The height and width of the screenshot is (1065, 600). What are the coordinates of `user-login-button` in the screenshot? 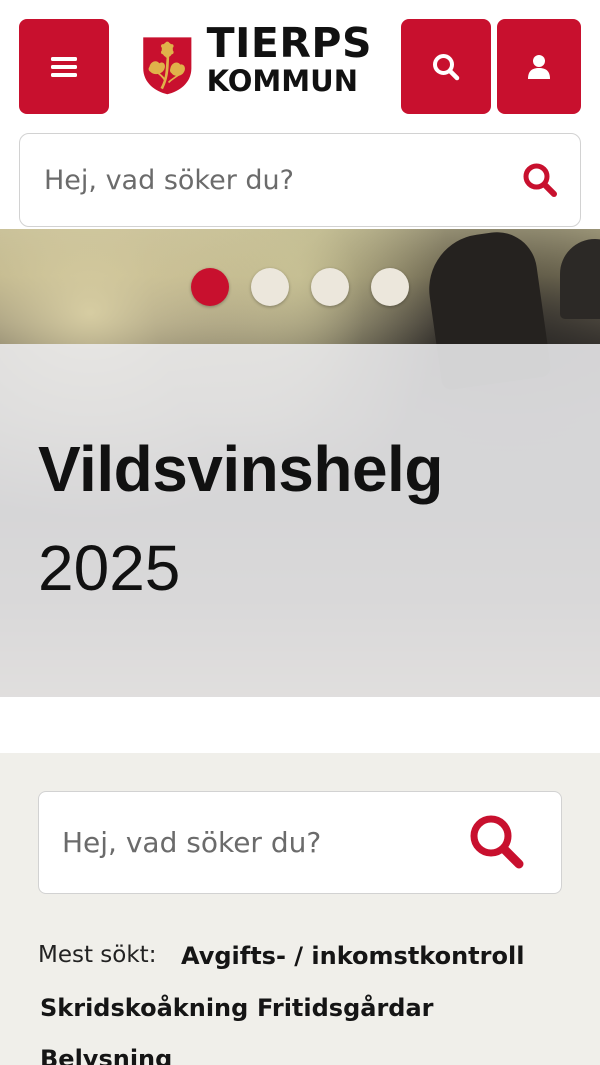 It's located at (539, 66).